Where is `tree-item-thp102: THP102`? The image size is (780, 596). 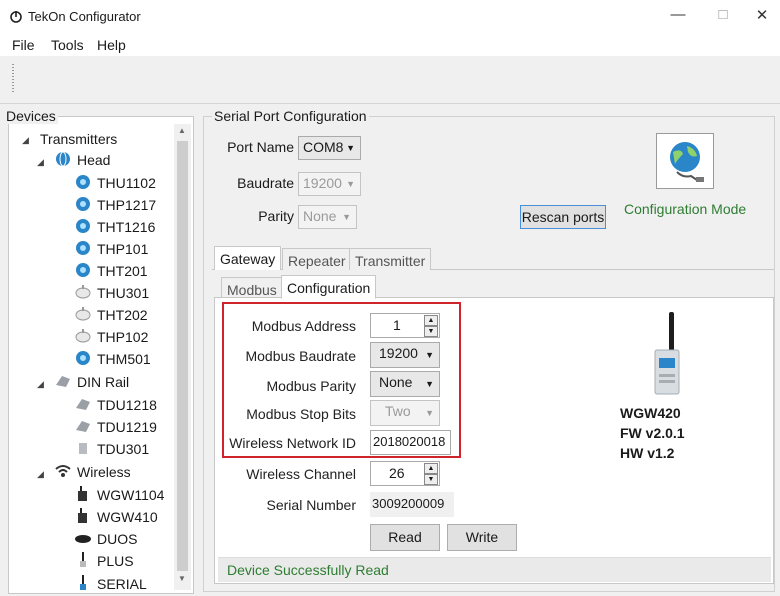
tree-item-thp102: THP102 is located at coordinates (122, 337).